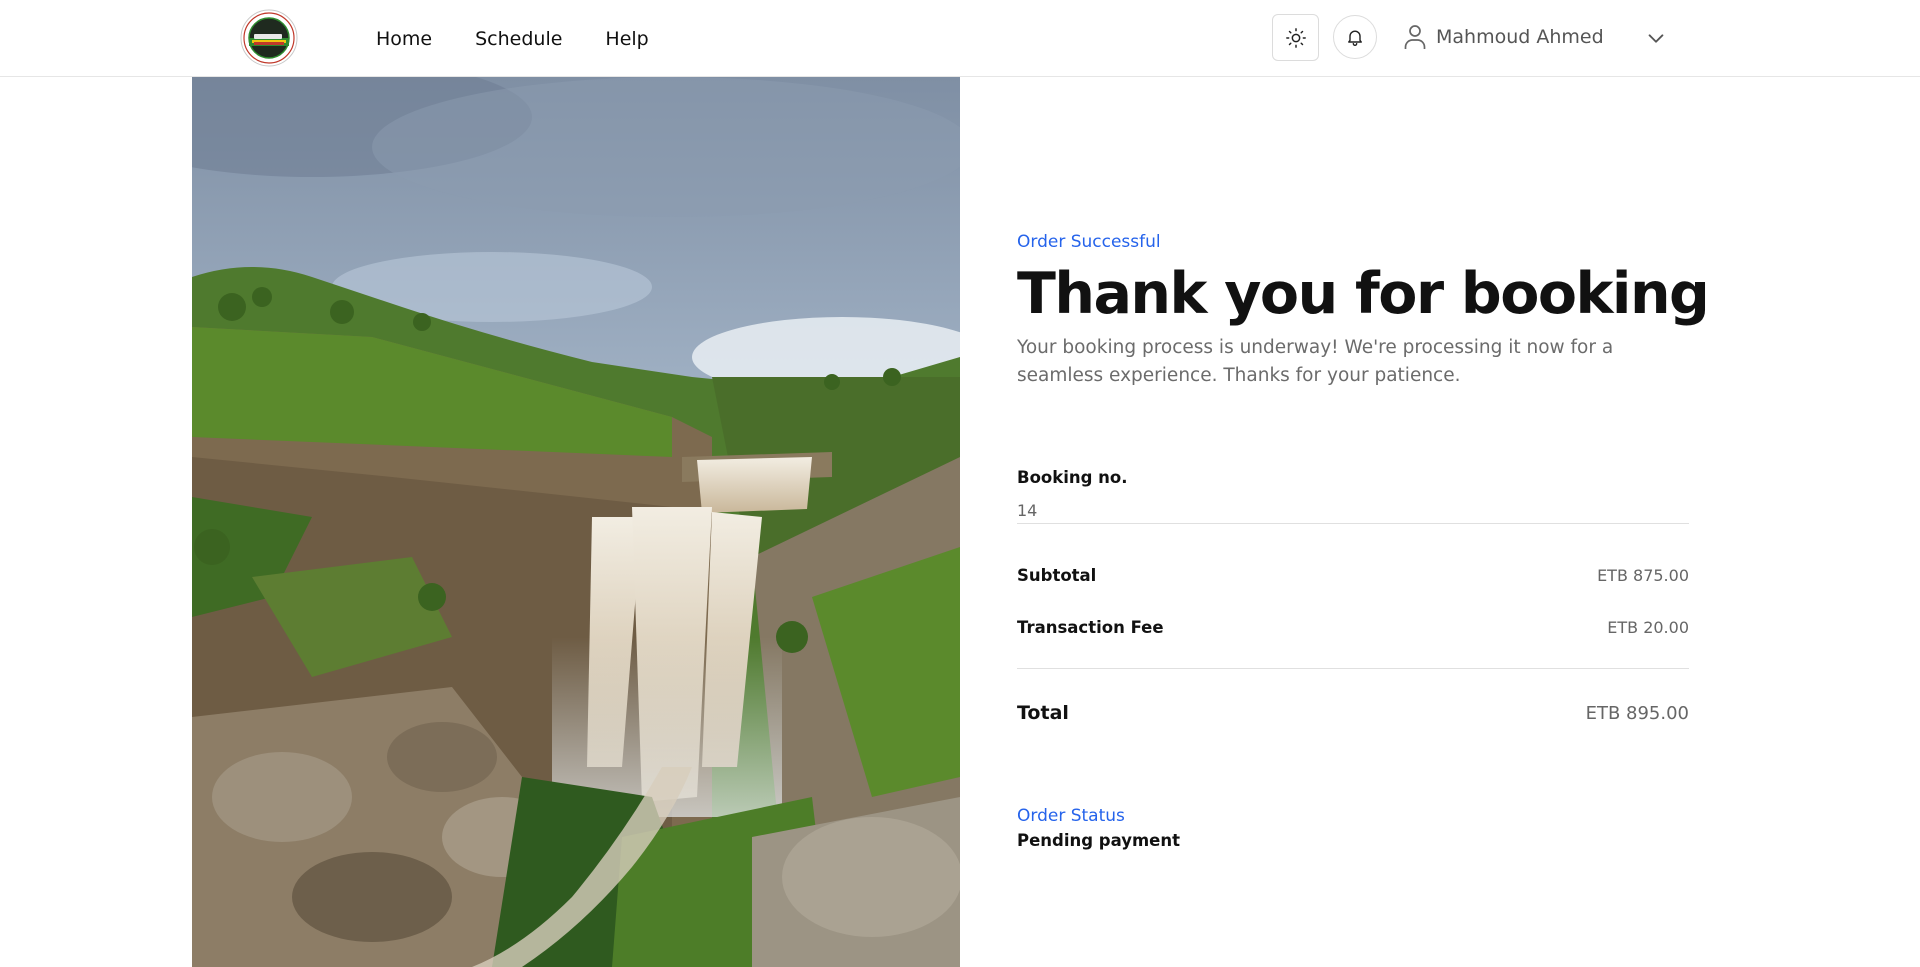 Image resolution: width=1920 pixels, height=967 pixels. What do you see at coordinates (1643, 575) in the screenshot?
I see `subtotal-value: ETB 875.00` at bounding box center [1643, 575].